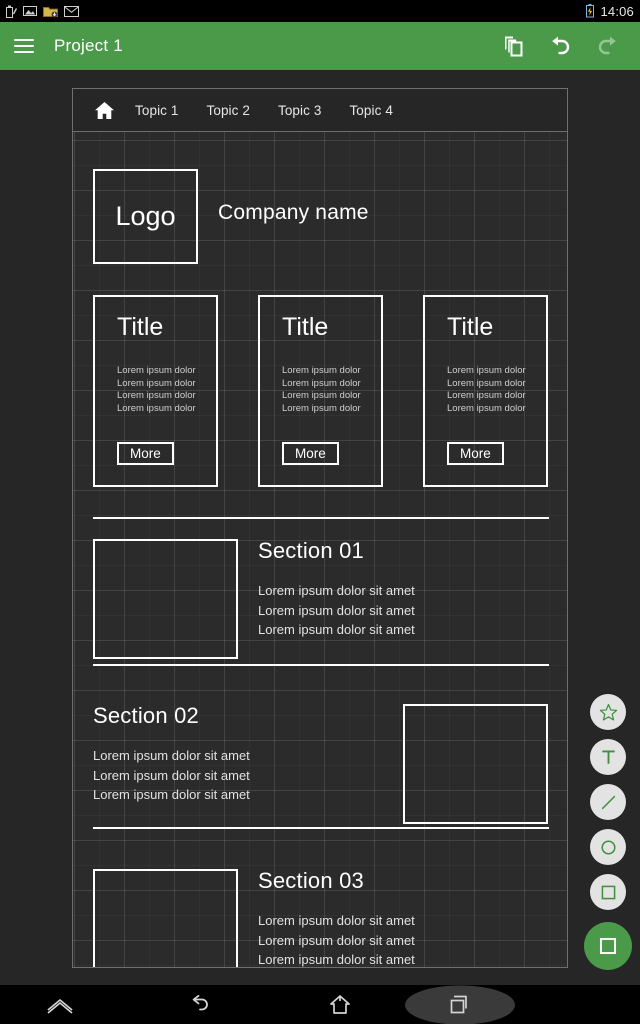 The width and height of the screenshot is (640, 1024). I want to click on undo-icon, so click(560, 46).